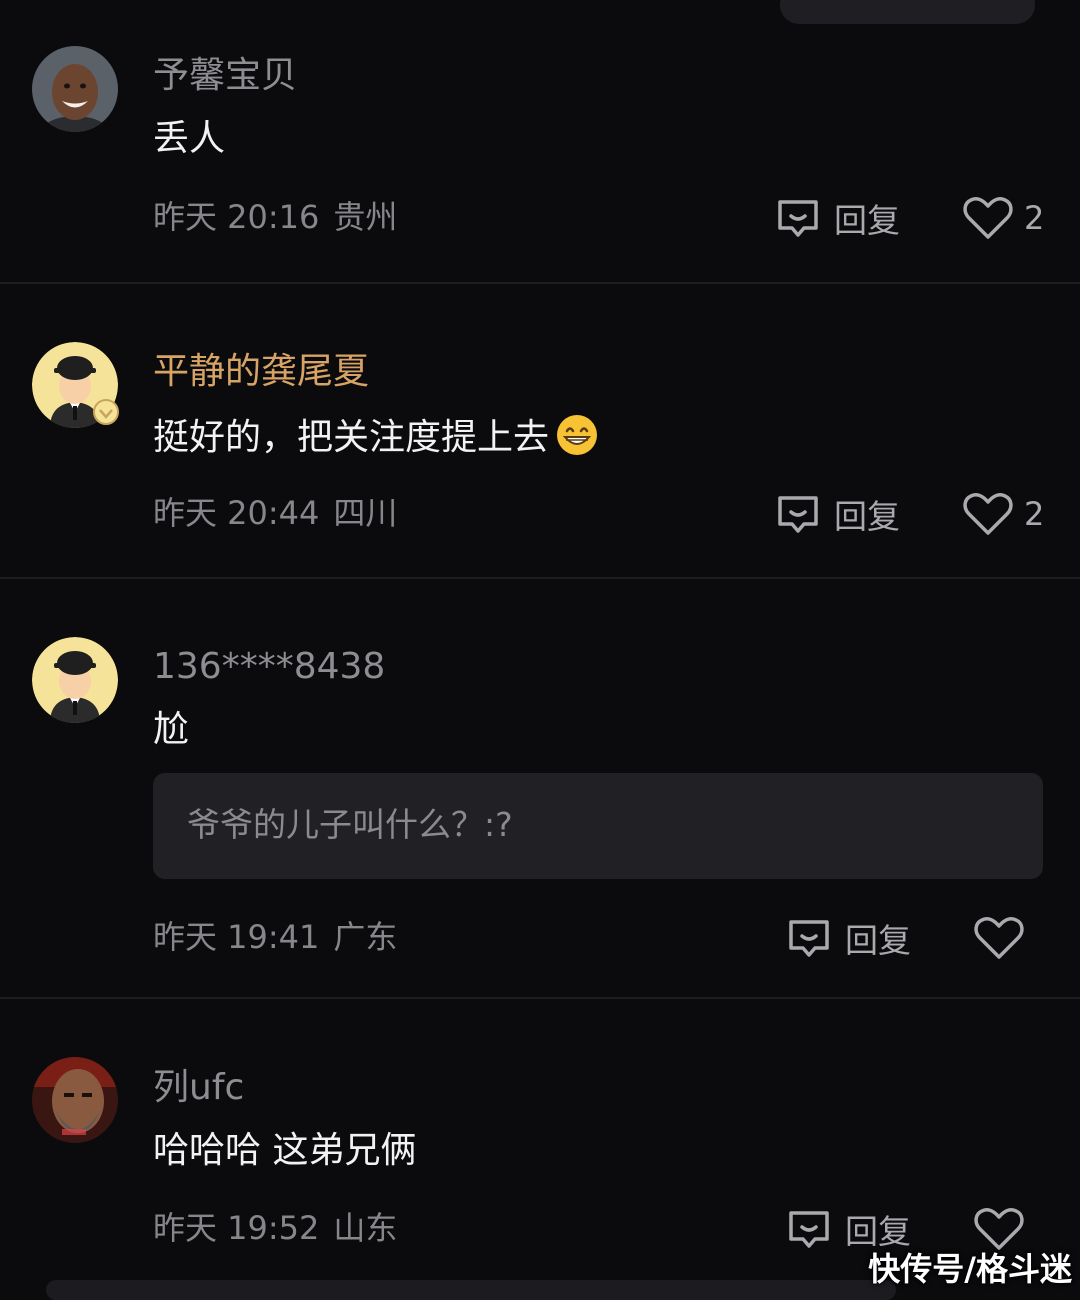  What do you see at coordinates (471, 1290) in the screenshot?
I see `bottom-input-bar` at bounding box center [471, 1290].